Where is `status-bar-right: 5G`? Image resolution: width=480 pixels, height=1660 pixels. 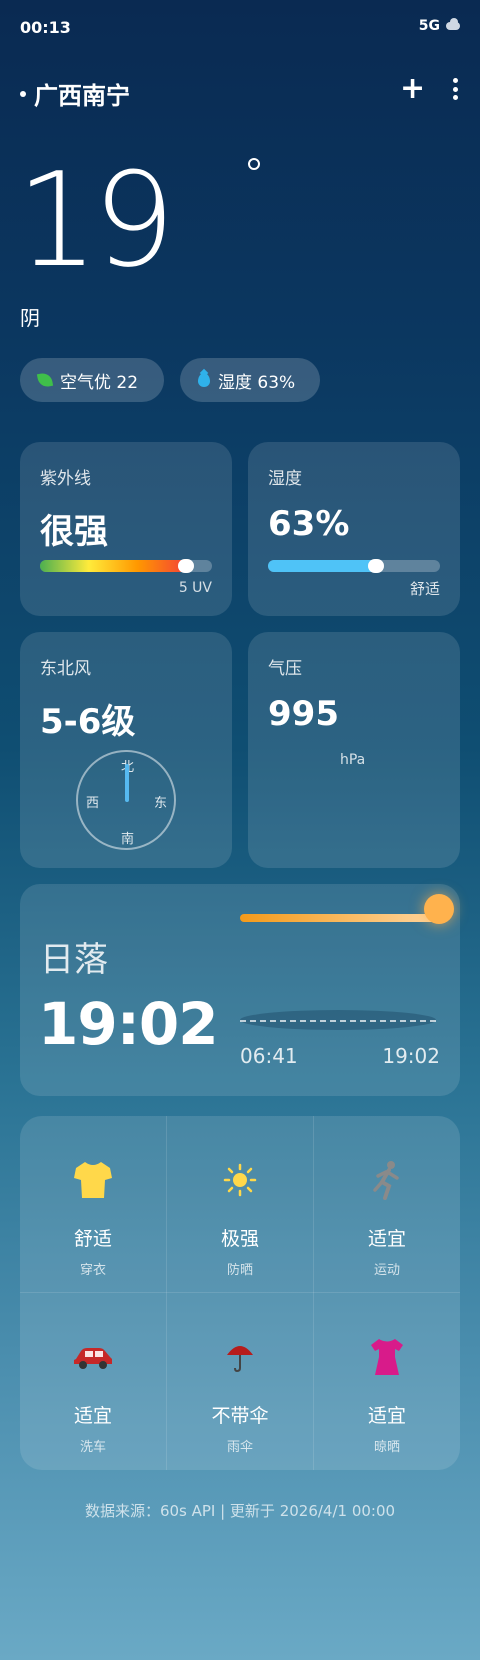
status-bar-right: 5G is located at coordinates (439, 26).